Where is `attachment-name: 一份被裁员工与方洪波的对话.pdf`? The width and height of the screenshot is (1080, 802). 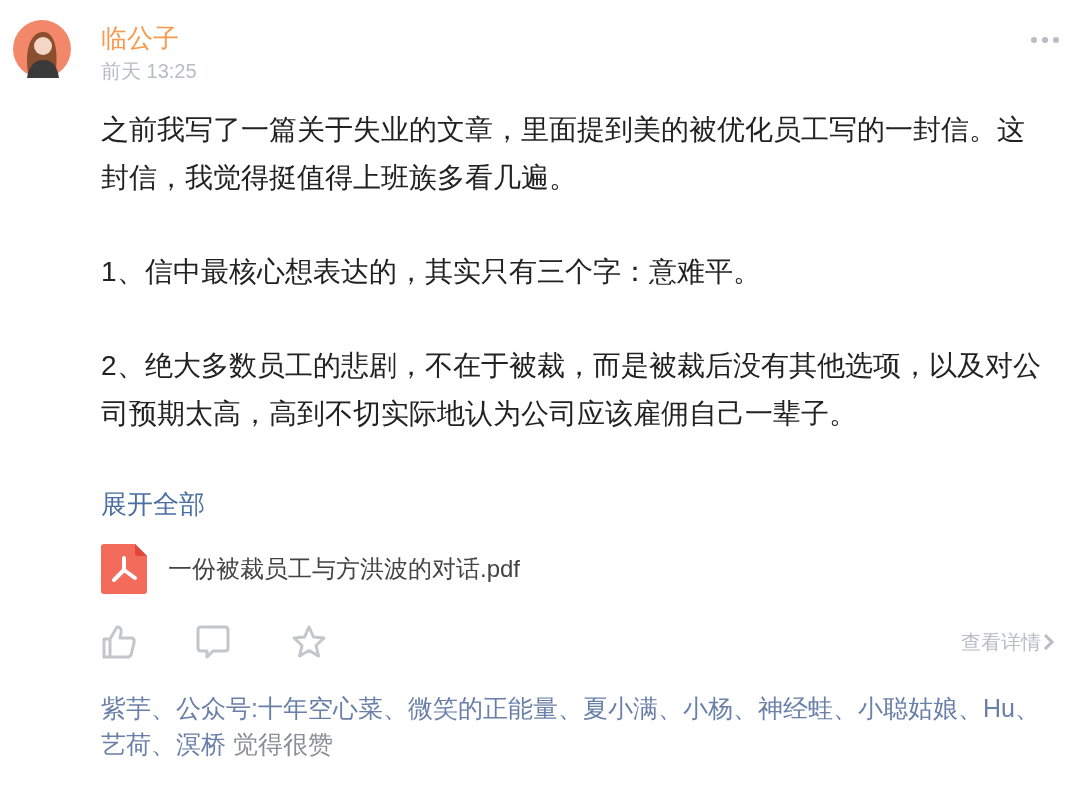 attachment-name: 一份被裁员工与方洪波的对话.pdf is located at coordinates (344, 569).